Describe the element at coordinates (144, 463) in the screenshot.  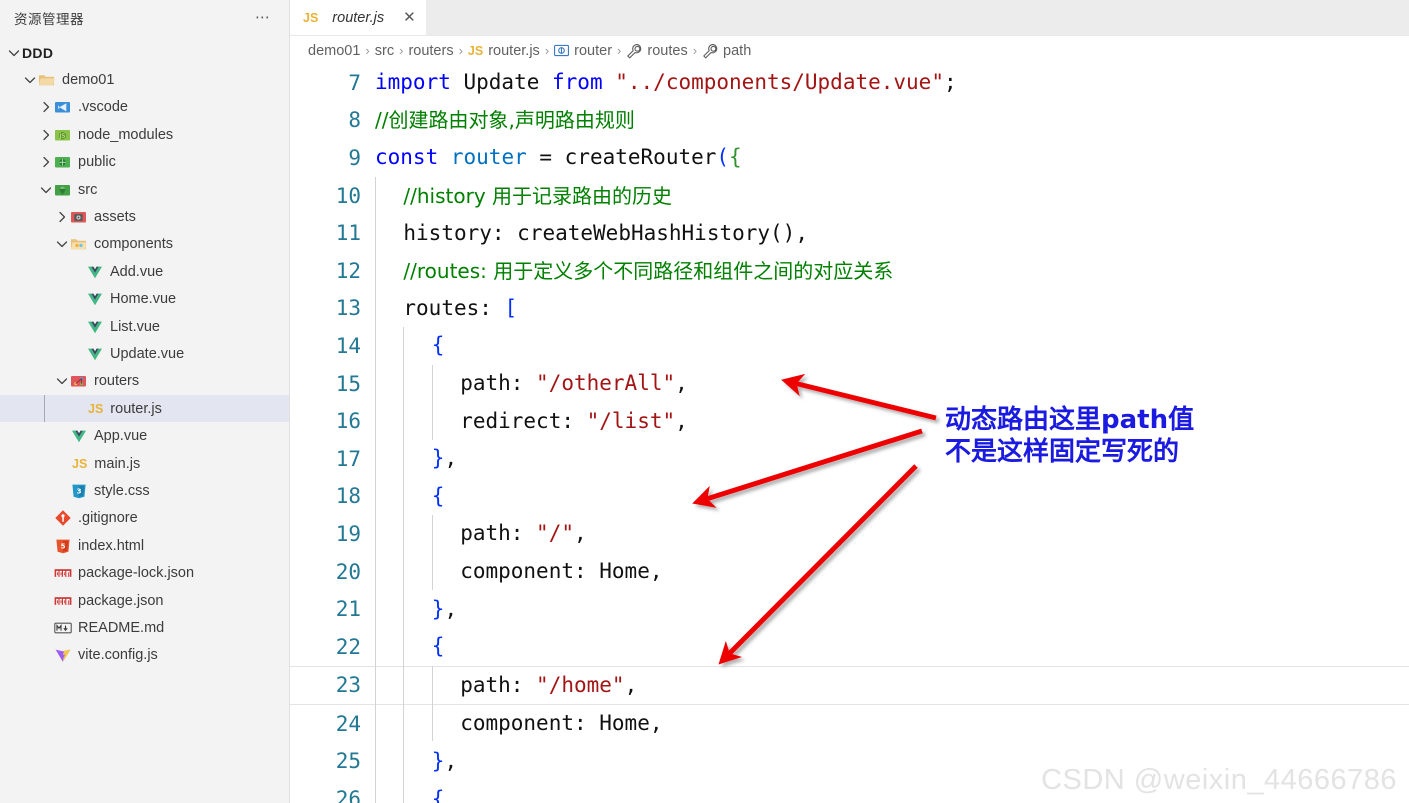
I see `tree-item-main-js: JS main.js` at that location.